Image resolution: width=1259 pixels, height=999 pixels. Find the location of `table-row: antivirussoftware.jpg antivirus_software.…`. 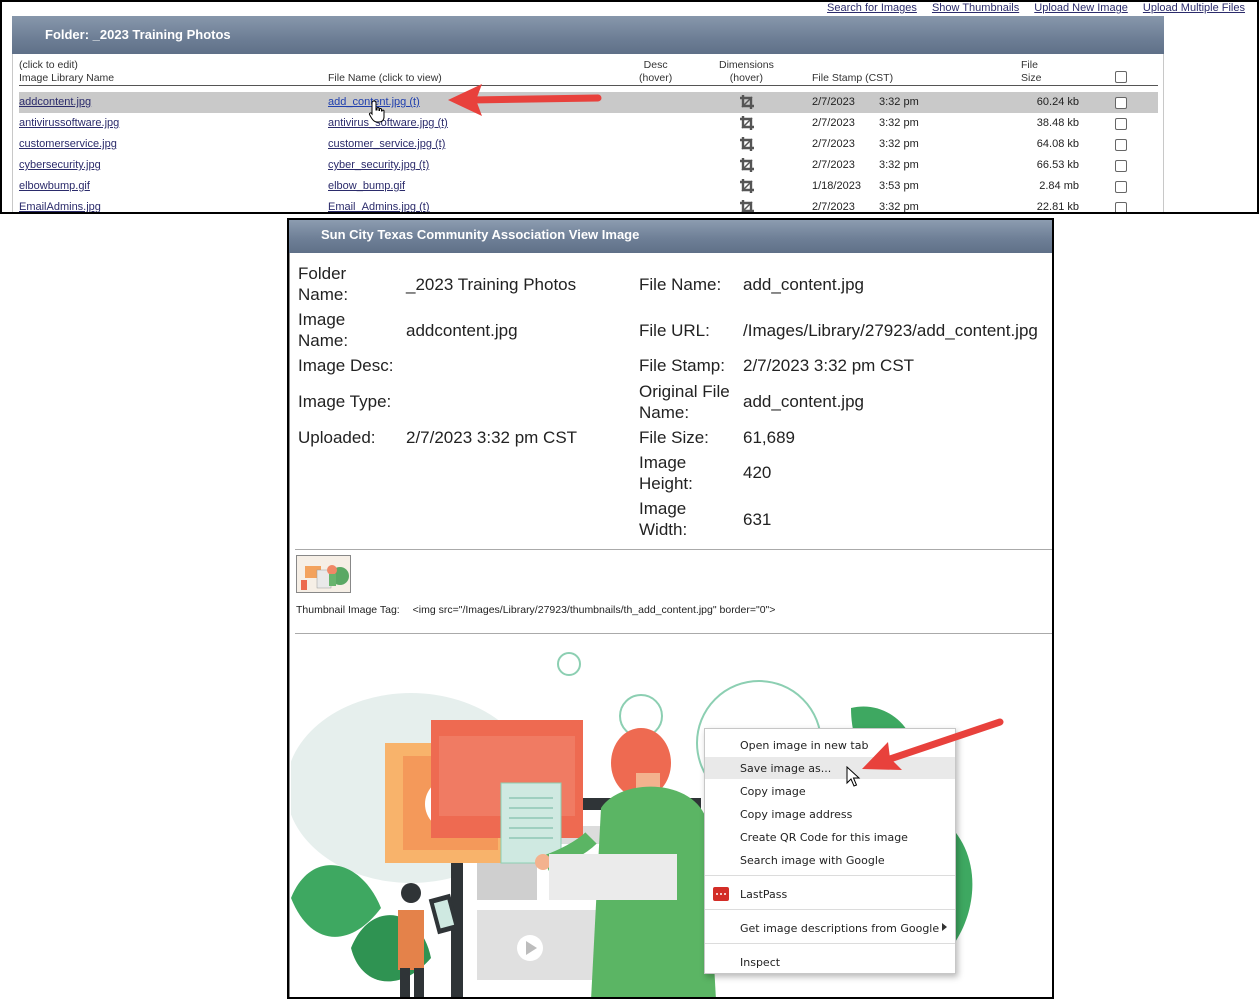

table-row: antivirussoftware.jpg antivirus_software.… is located at coordinates (588, 123).